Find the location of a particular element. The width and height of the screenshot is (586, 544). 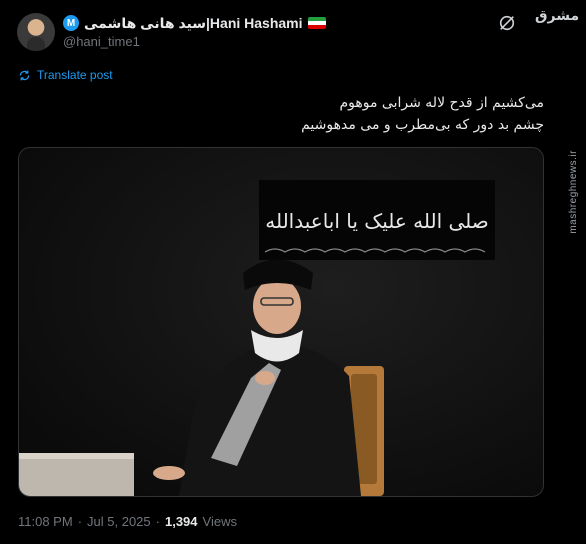

site-watermark-logo: مشرق is located at coordinates (557, 16).